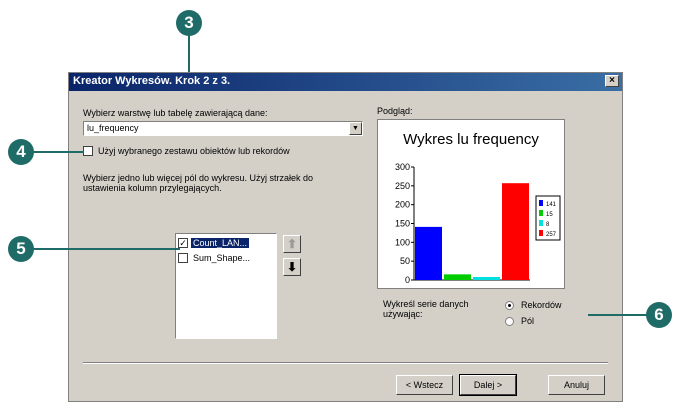  What do you see at coordinates (528, 321) in the screenshot?
I see `fields-radio-label: Pól` at bounding box center [528, 321].